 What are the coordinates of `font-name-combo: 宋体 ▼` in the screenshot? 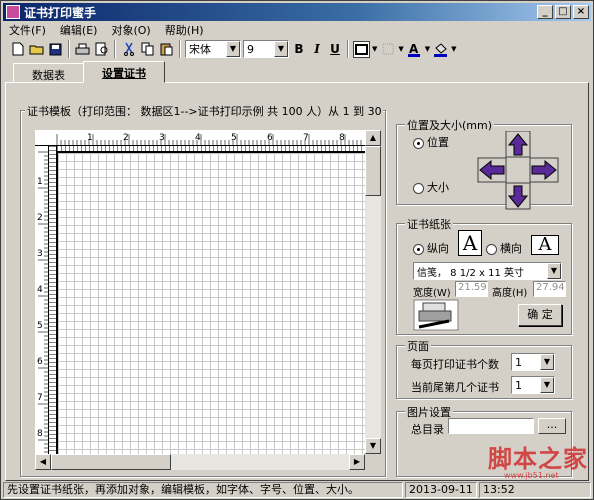 It's located at (213, 49).